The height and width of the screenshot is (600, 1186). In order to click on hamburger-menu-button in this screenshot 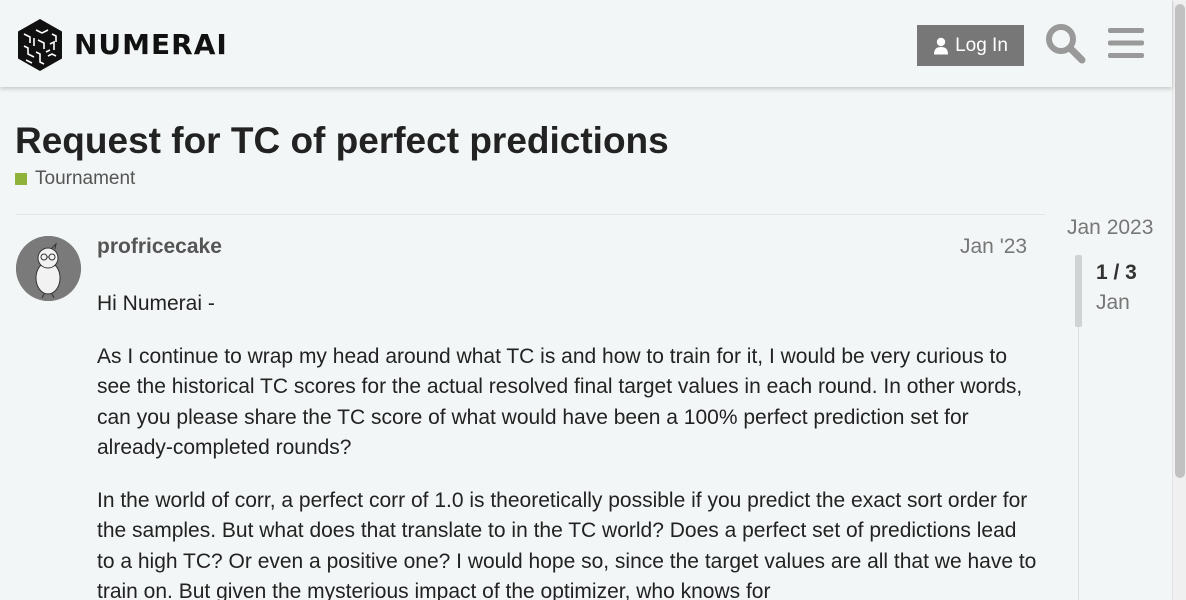, I will do `click(1126, 43)`.